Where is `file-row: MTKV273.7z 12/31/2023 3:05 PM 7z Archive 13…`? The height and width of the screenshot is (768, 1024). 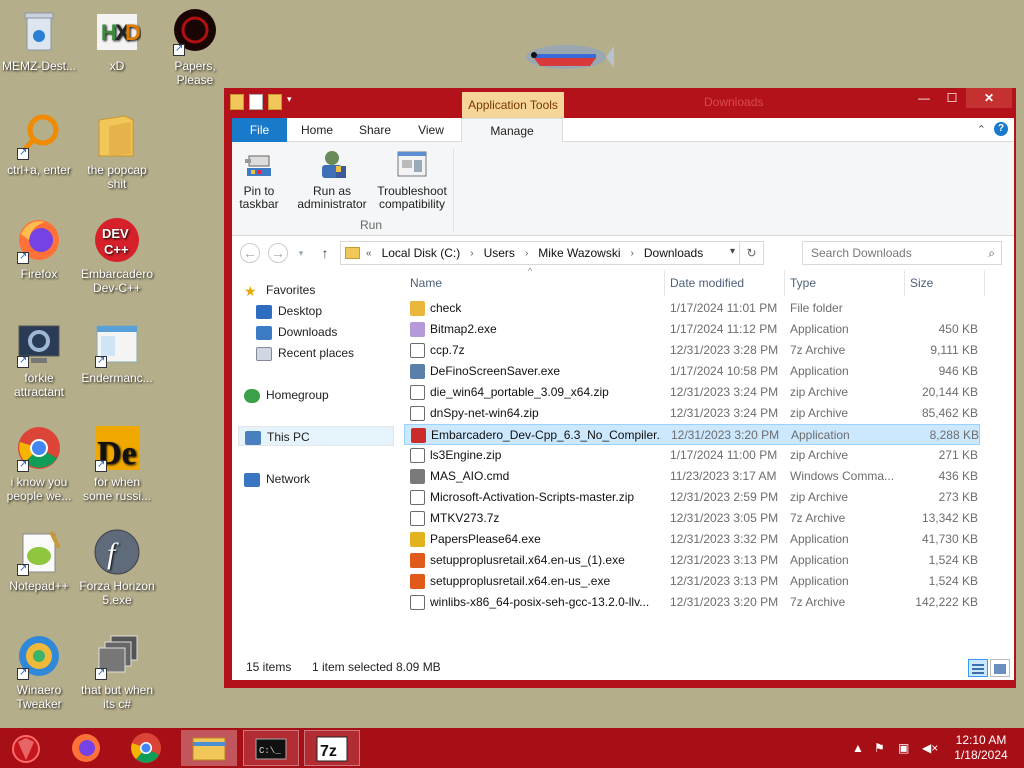 file-row: MTKV273.7z 12/31/2023 3:05 PM 7z Archive 13… is located at coordinates (692, 518).